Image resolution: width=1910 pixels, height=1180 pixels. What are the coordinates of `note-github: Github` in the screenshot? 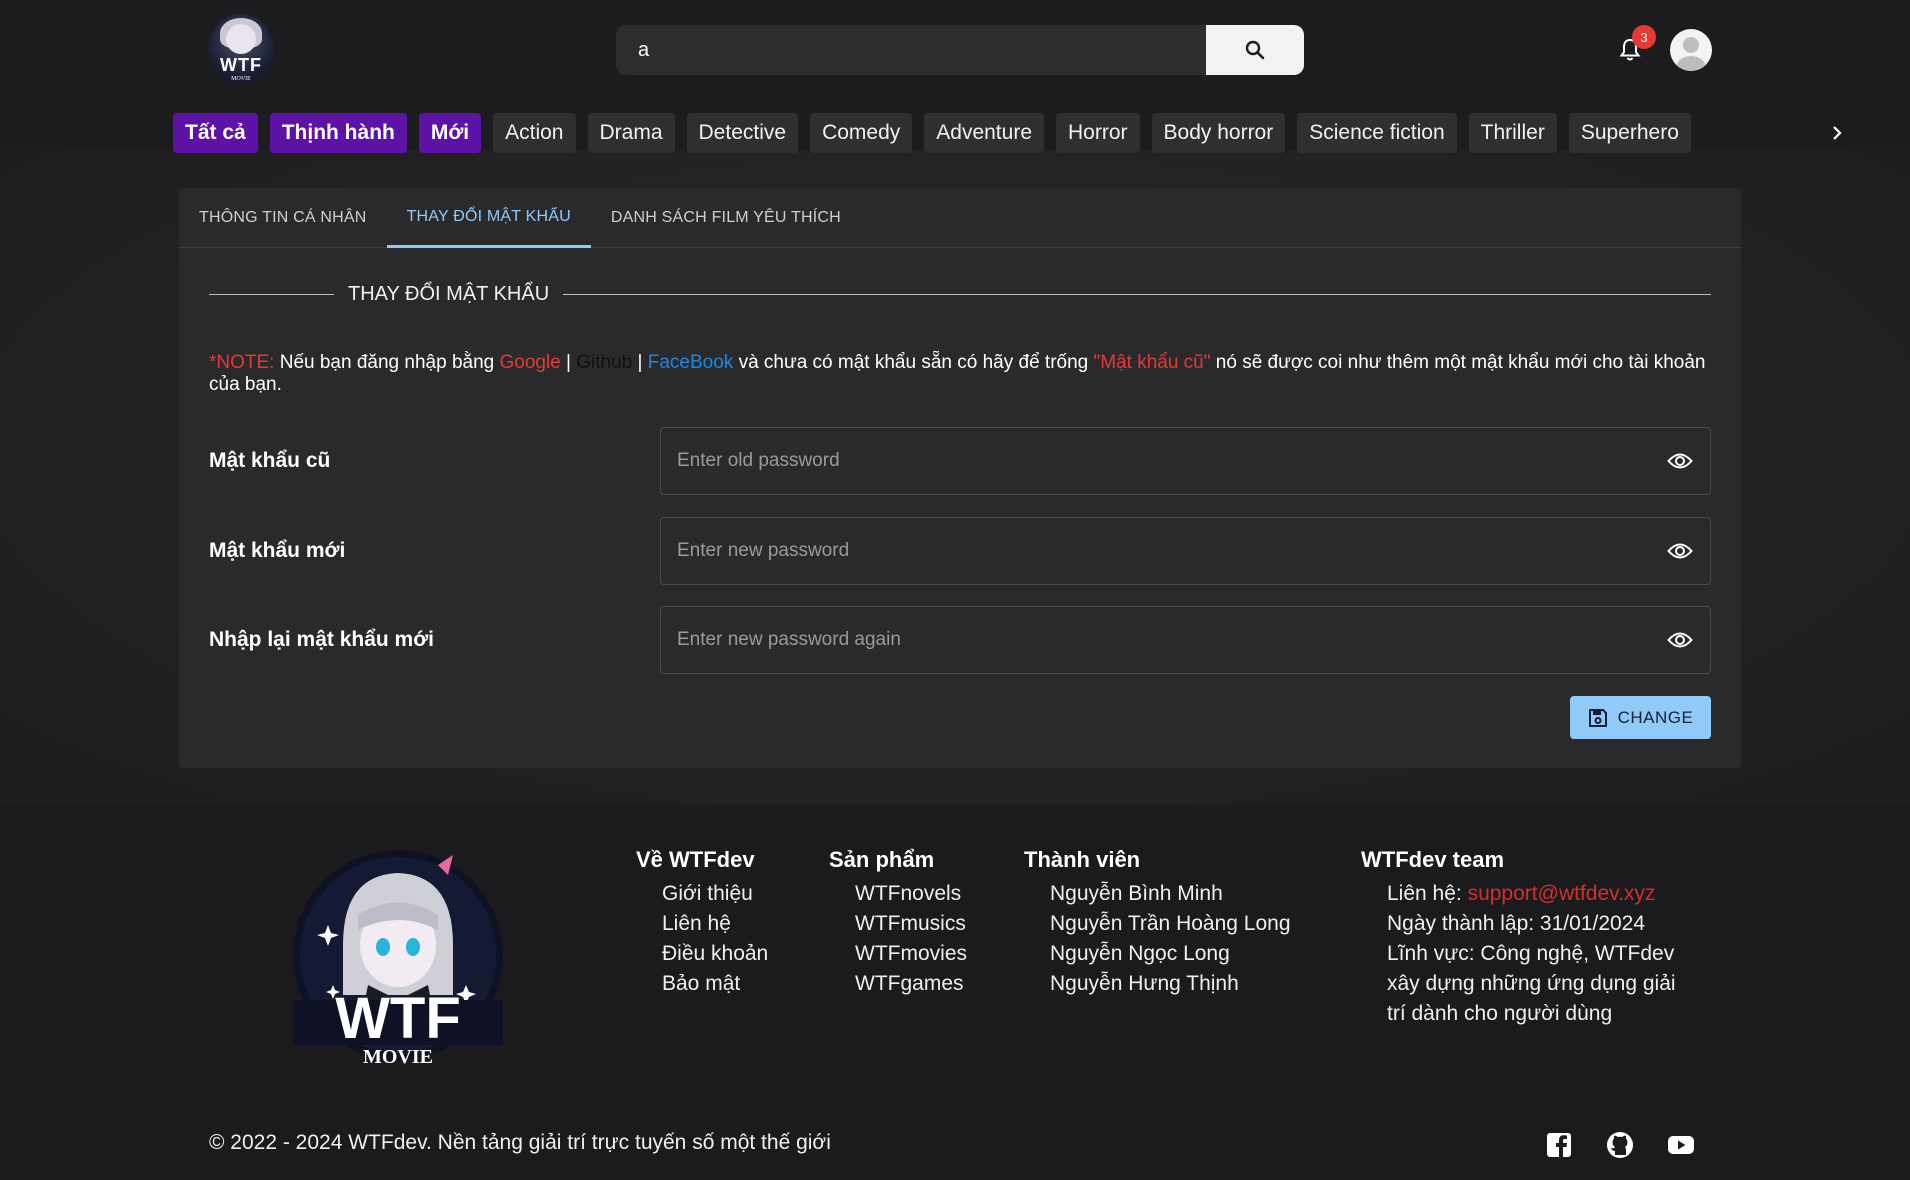 It's located at (604, 362).